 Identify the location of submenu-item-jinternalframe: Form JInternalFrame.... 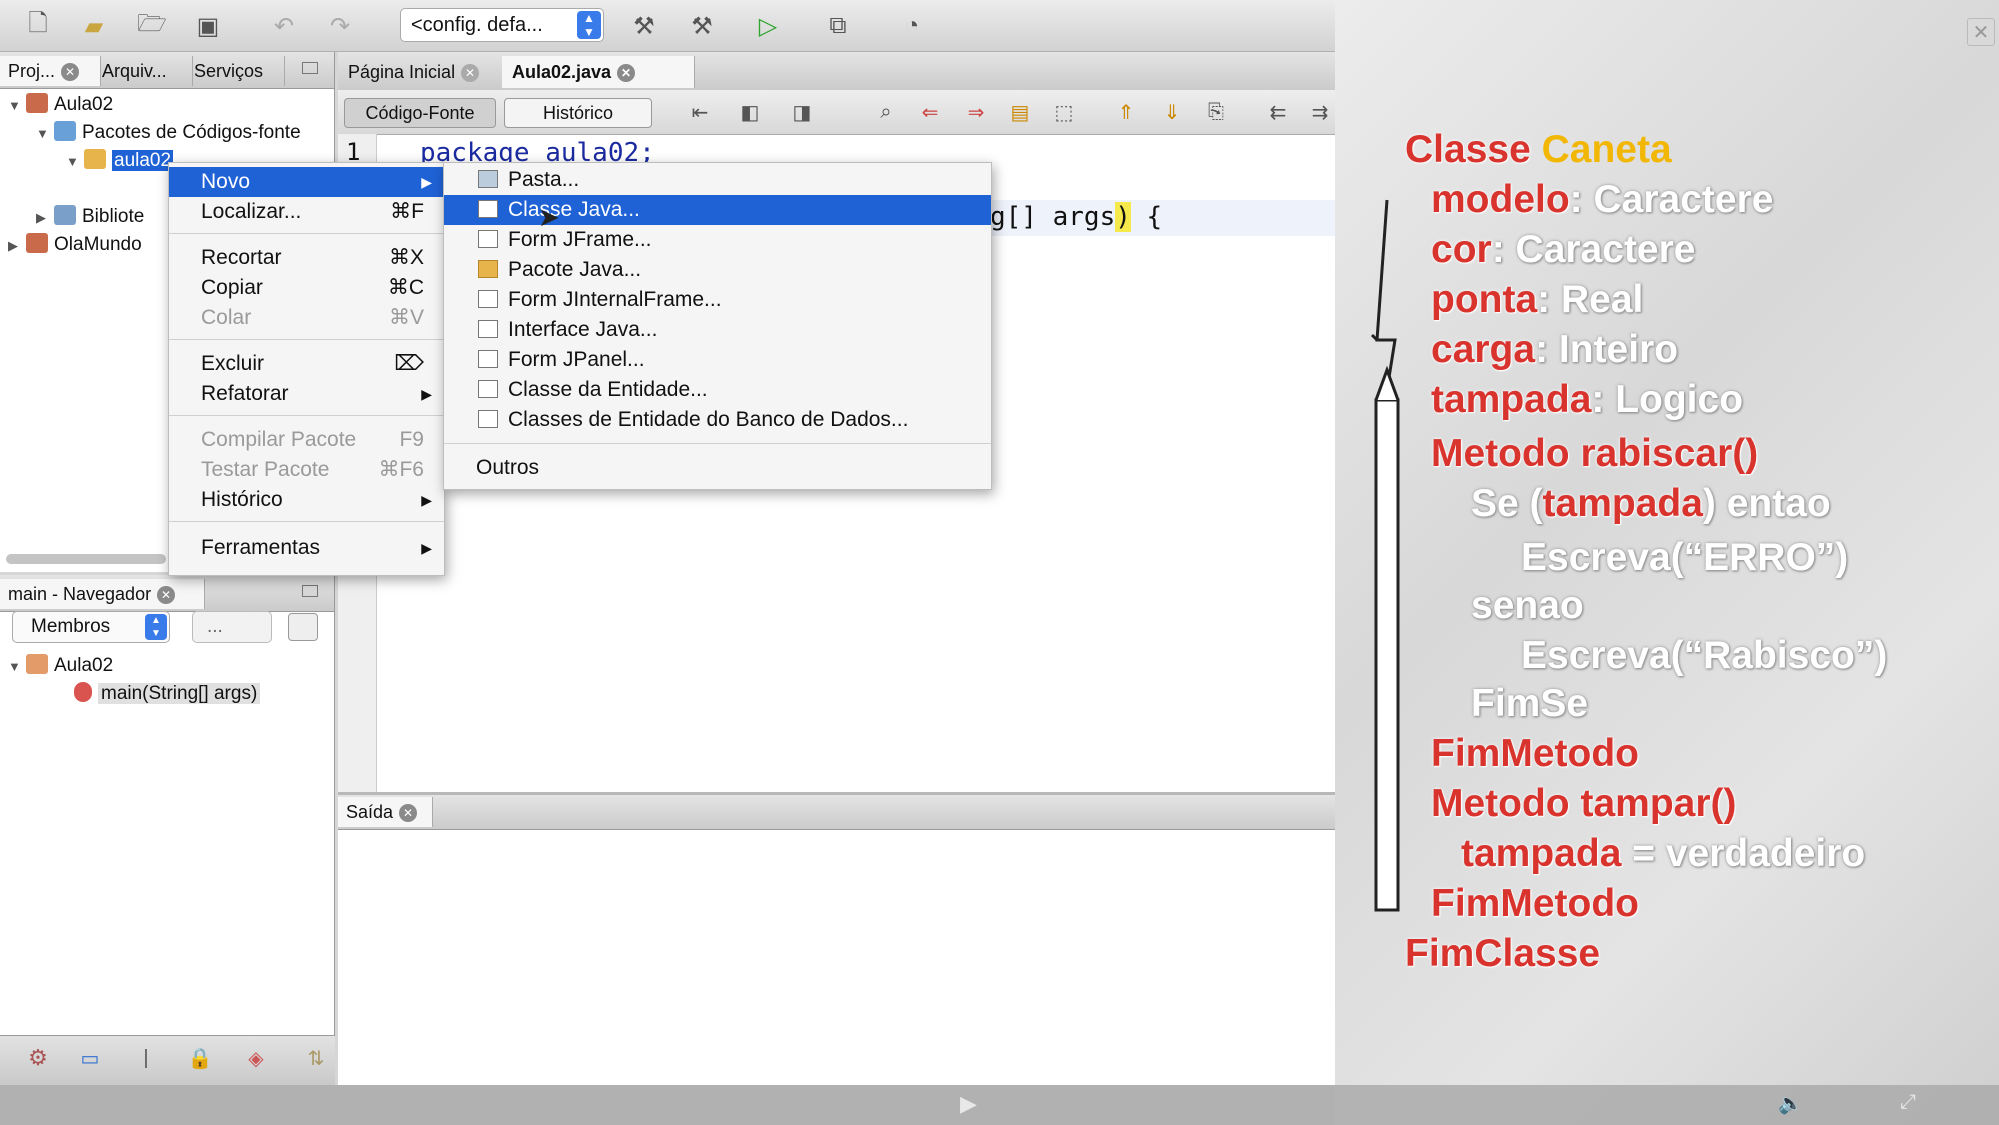
(717, 300).